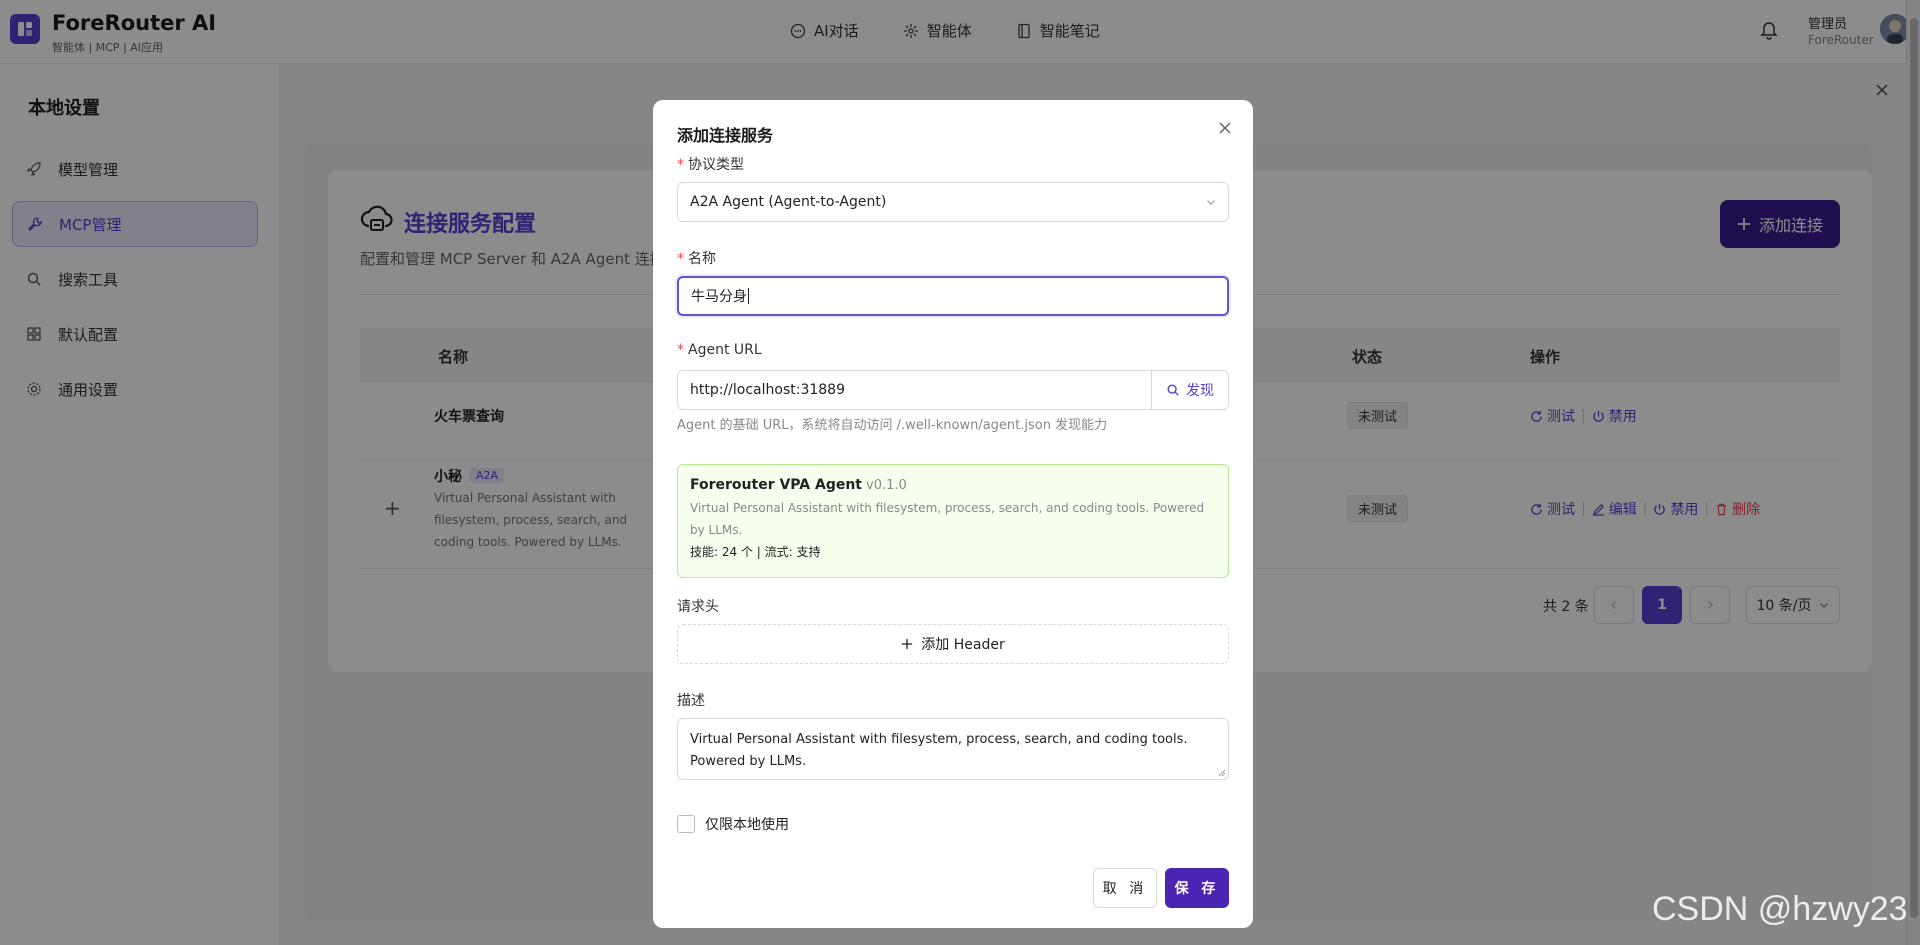 The height and width of the screenshot is (945, 1920). What do you see at coordinates (696, 259) in the screenshot?
I see `name-label: * 名称` at bounding box center [696, 259].